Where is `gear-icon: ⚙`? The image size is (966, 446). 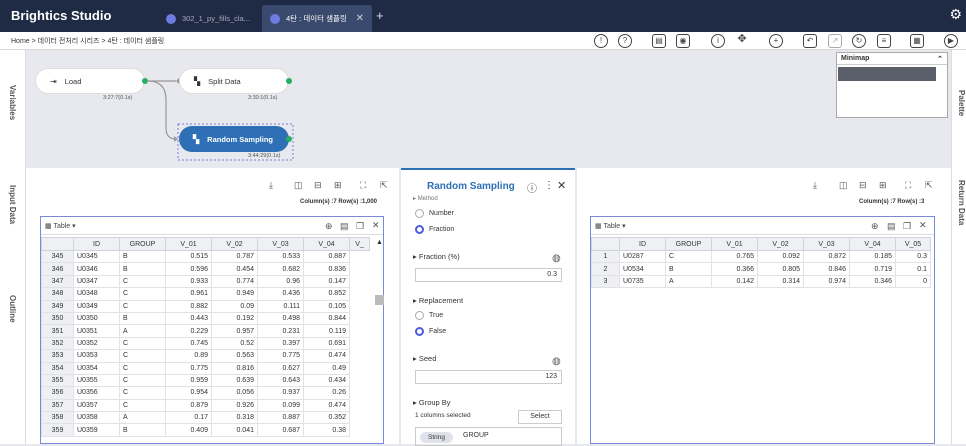 gear-icon: ⚙ is located at coordinates (955, 14).